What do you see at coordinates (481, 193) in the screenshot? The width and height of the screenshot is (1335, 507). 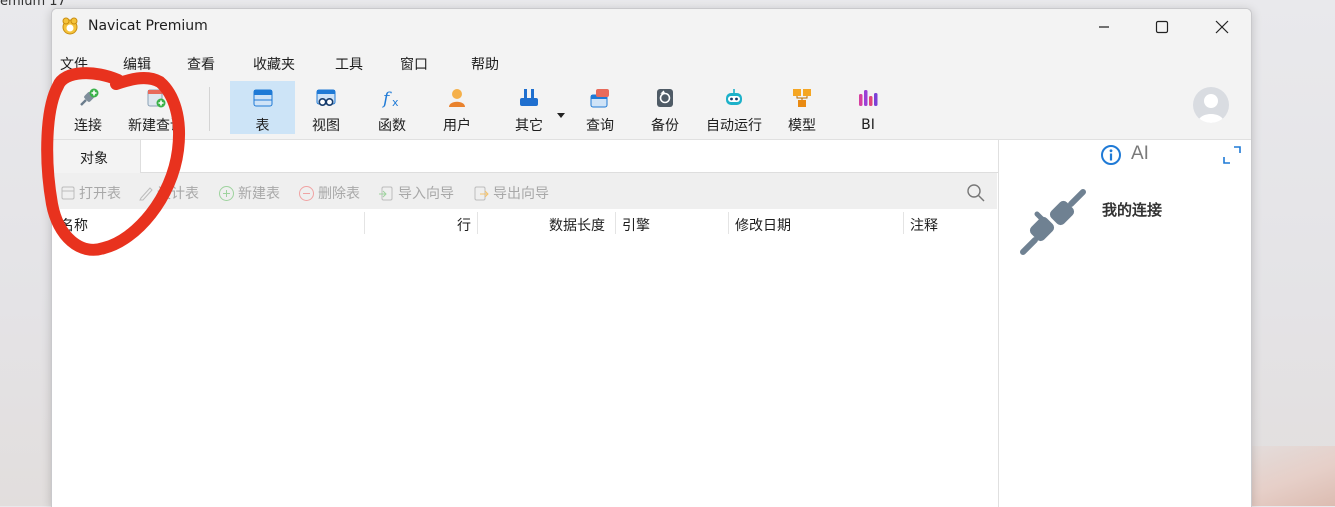 I see `export-icon` at bounding box center [481, 193].